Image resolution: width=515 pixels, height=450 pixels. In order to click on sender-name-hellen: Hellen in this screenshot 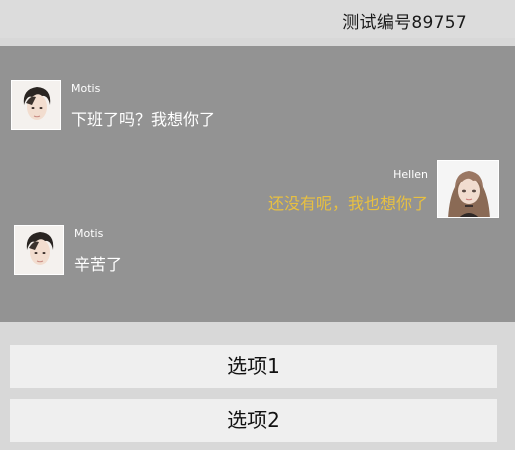, I will do `click(410, 174)`.